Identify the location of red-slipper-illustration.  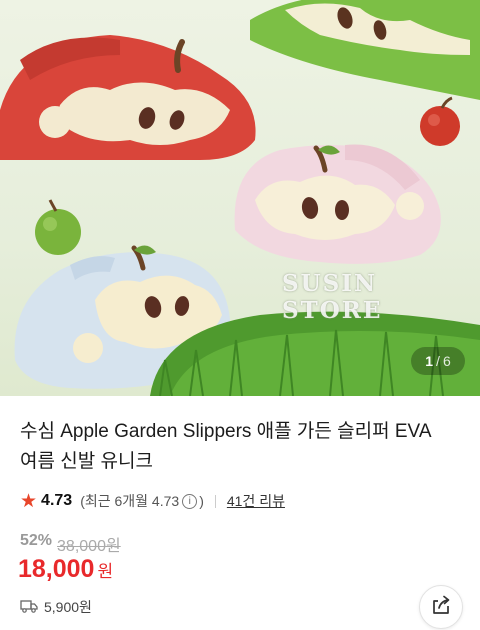
(128, 97).